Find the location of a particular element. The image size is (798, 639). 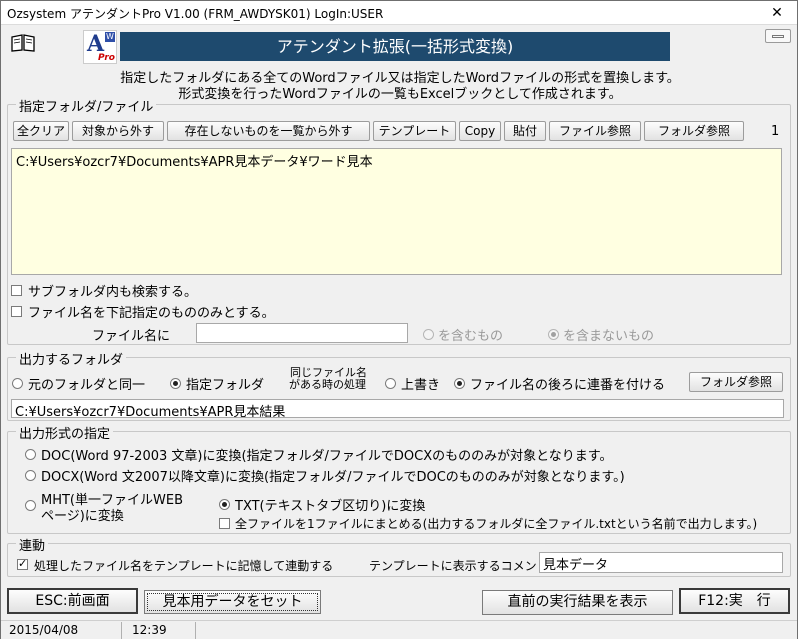

combine-checkbox is located at coordinates (224, 523).